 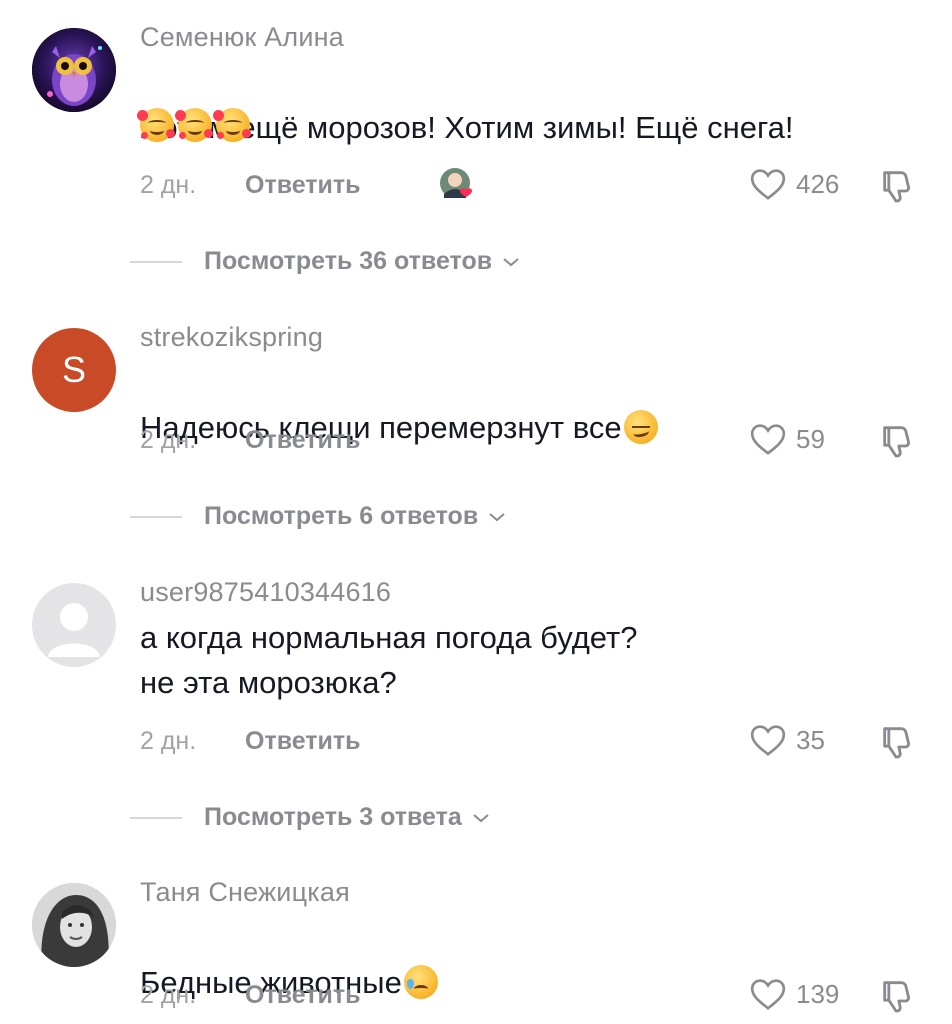 I want to click on like-button: 426, so click(x=793, y=184).